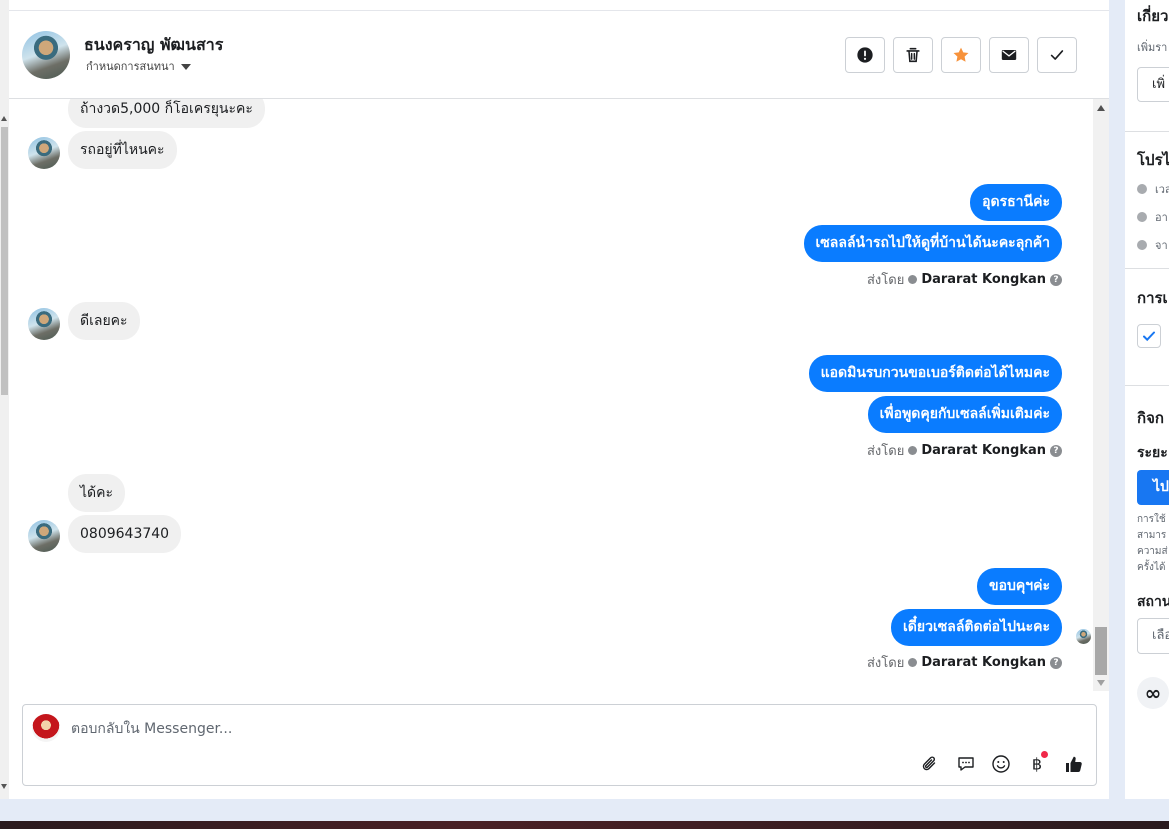  What do you see at coordinates (1161, 245) in the screenshot?
I see `profile-row-label: จา` at bounding box center [1161, 245].